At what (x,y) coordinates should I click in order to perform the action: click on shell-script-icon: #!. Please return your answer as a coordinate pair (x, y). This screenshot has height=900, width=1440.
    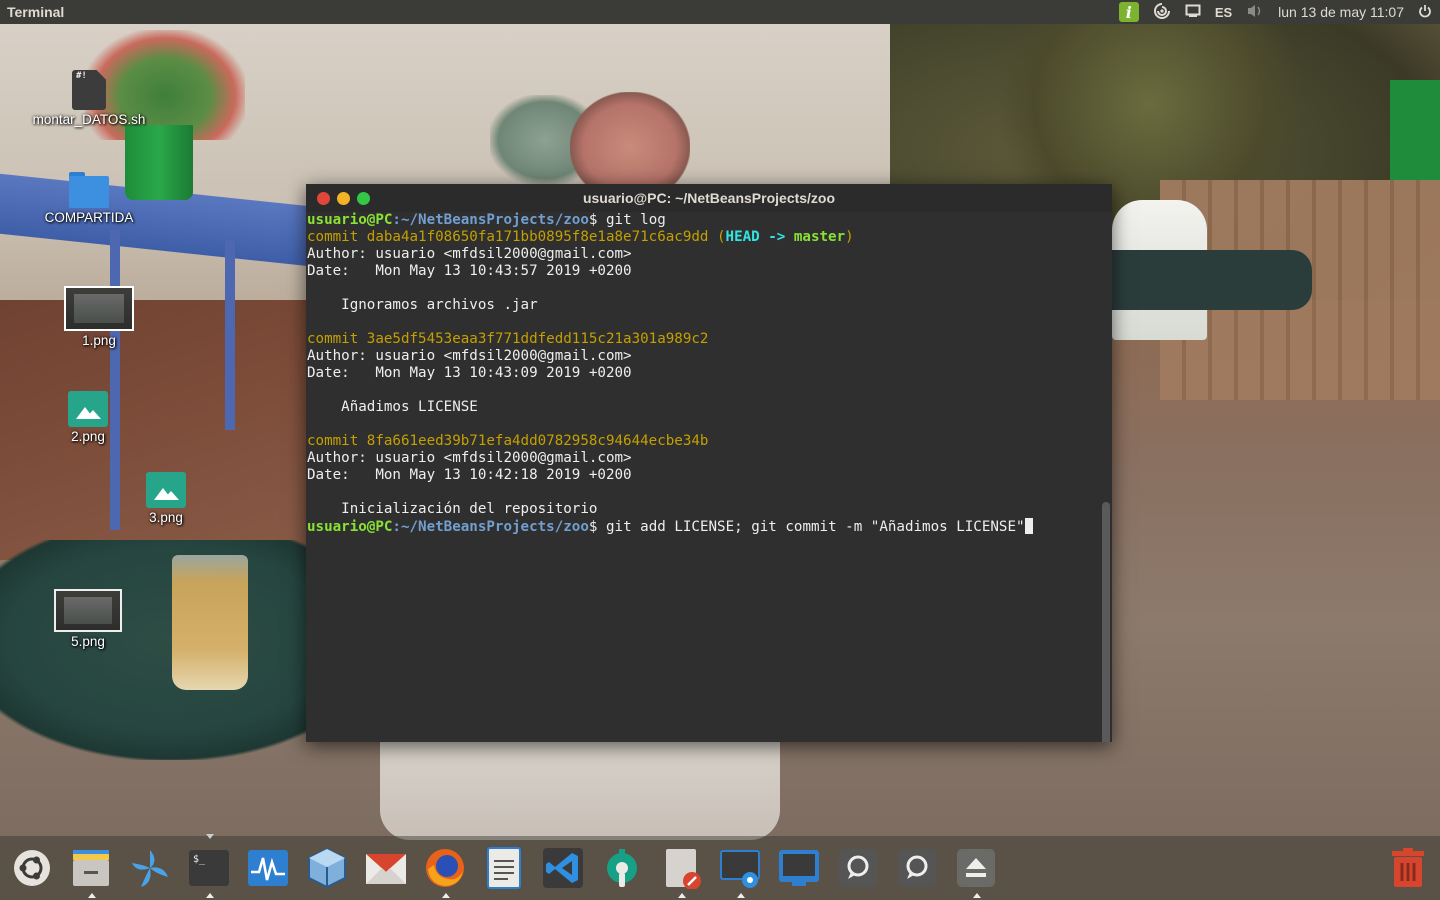
    Looking at the image, I should click on (89, 90).